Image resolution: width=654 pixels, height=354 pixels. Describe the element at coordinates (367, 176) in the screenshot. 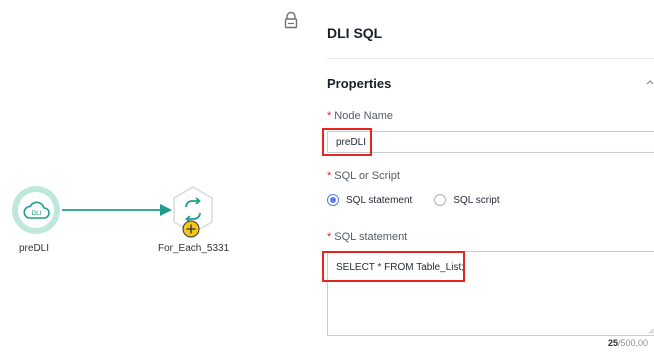

I see `sql-or-script-label-text: SQL or Script` at that location.